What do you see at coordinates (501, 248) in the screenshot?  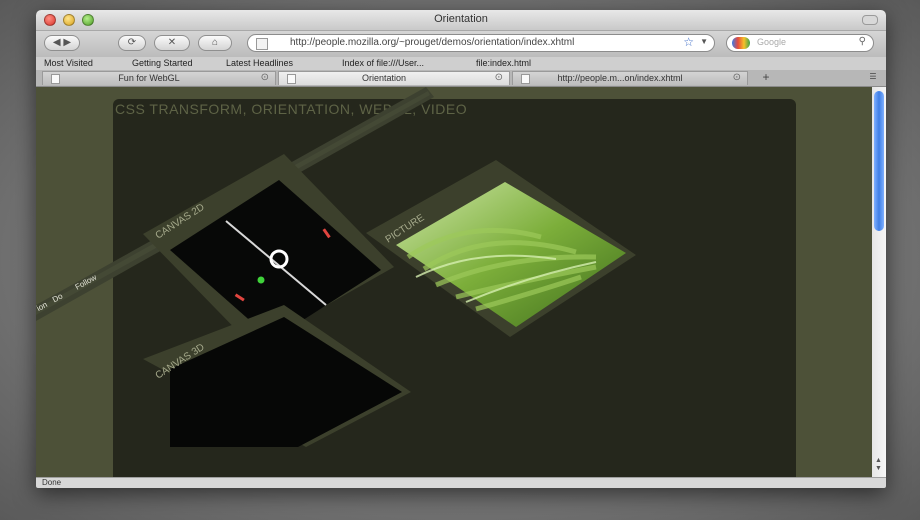 I see `picture-card: PICTURE` at bounding box center [501, 248].